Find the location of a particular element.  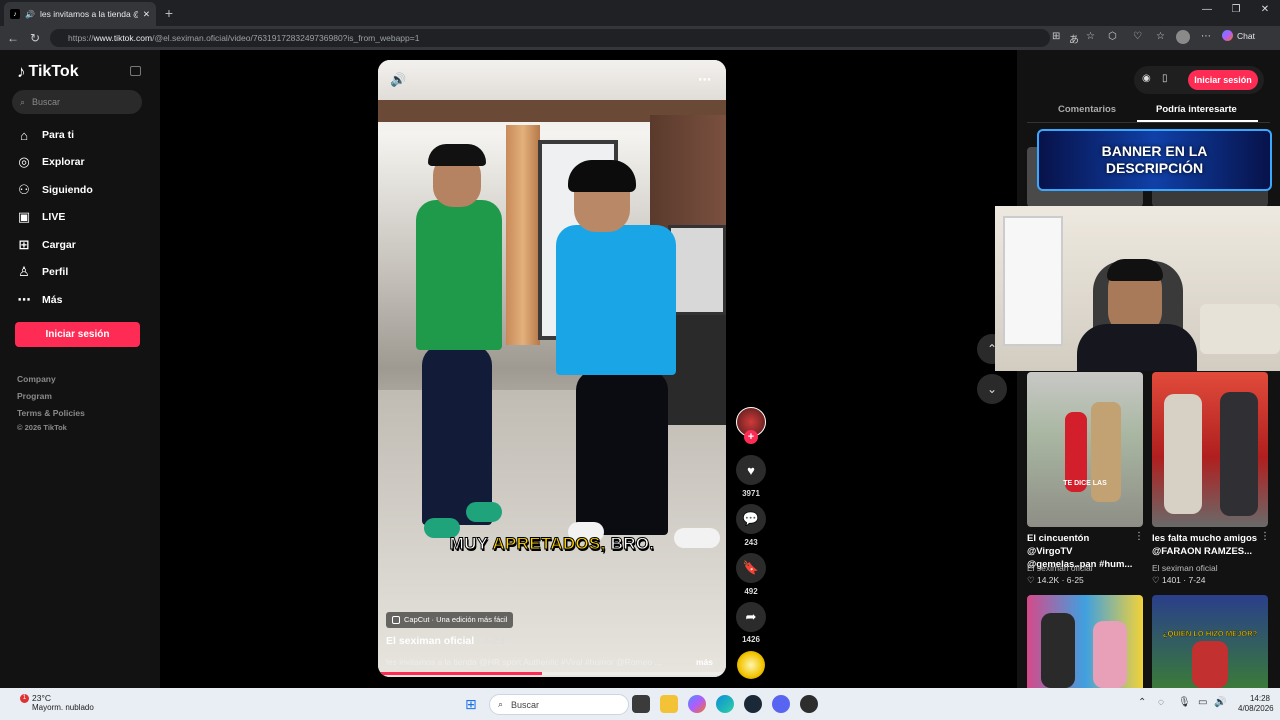

follow-plus-icon: + is located at coordinates (751, 437).